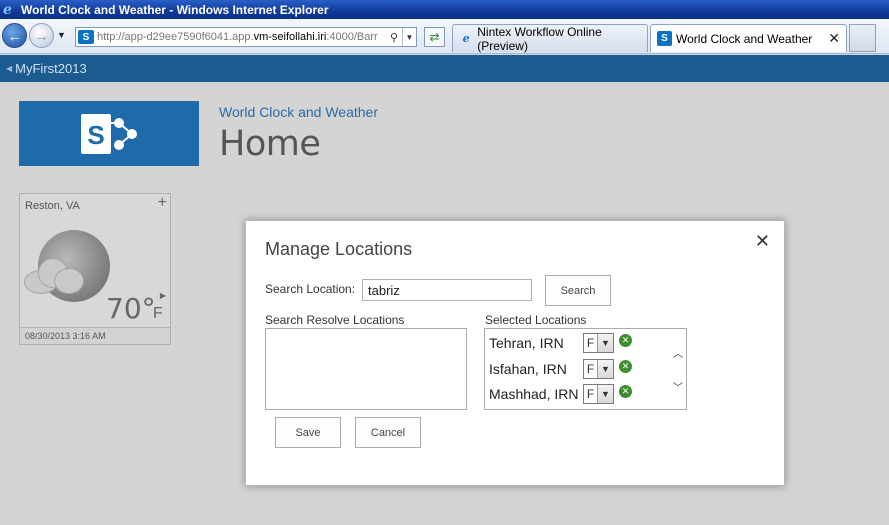  I want to click on location-name: Tehran, IRN, so click(526, 343).